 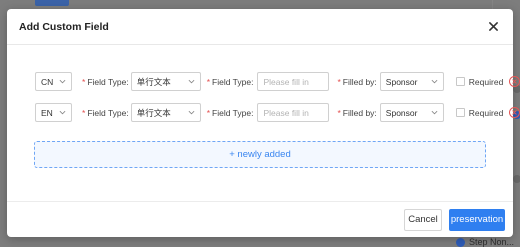 What do you see at coordinates (460, 242) in the screenshot?
I see `step-dot-icon` at bounding box center [460, 242].